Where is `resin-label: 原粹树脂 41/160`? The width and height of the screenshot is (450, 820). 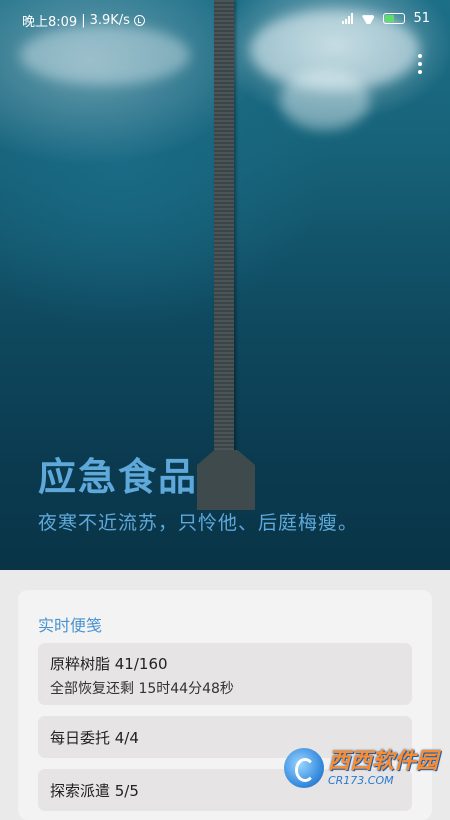 resin-label: 原粹树脂 41/160 is located at coordinates (109, 664).